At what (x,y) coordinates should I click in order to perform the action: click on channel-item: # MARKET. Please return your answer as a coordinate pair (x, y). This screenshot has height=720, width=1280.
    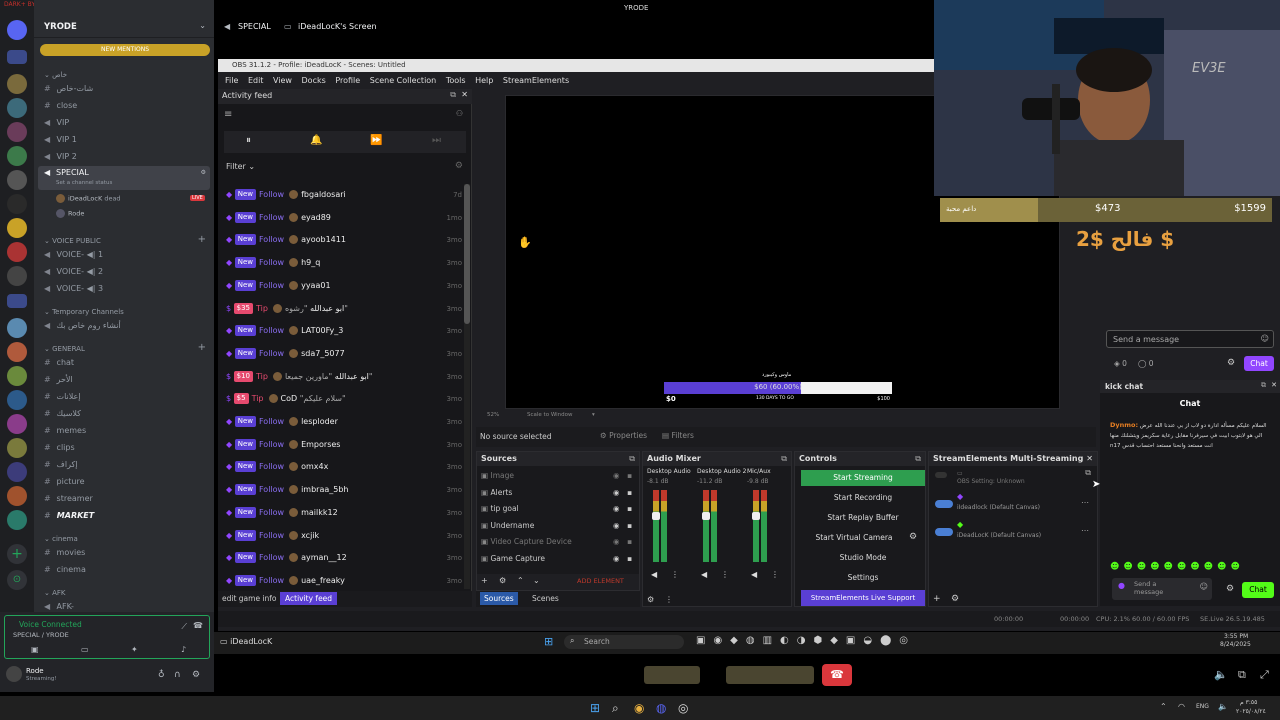
    Looking at the image, I should click on (124, 515).